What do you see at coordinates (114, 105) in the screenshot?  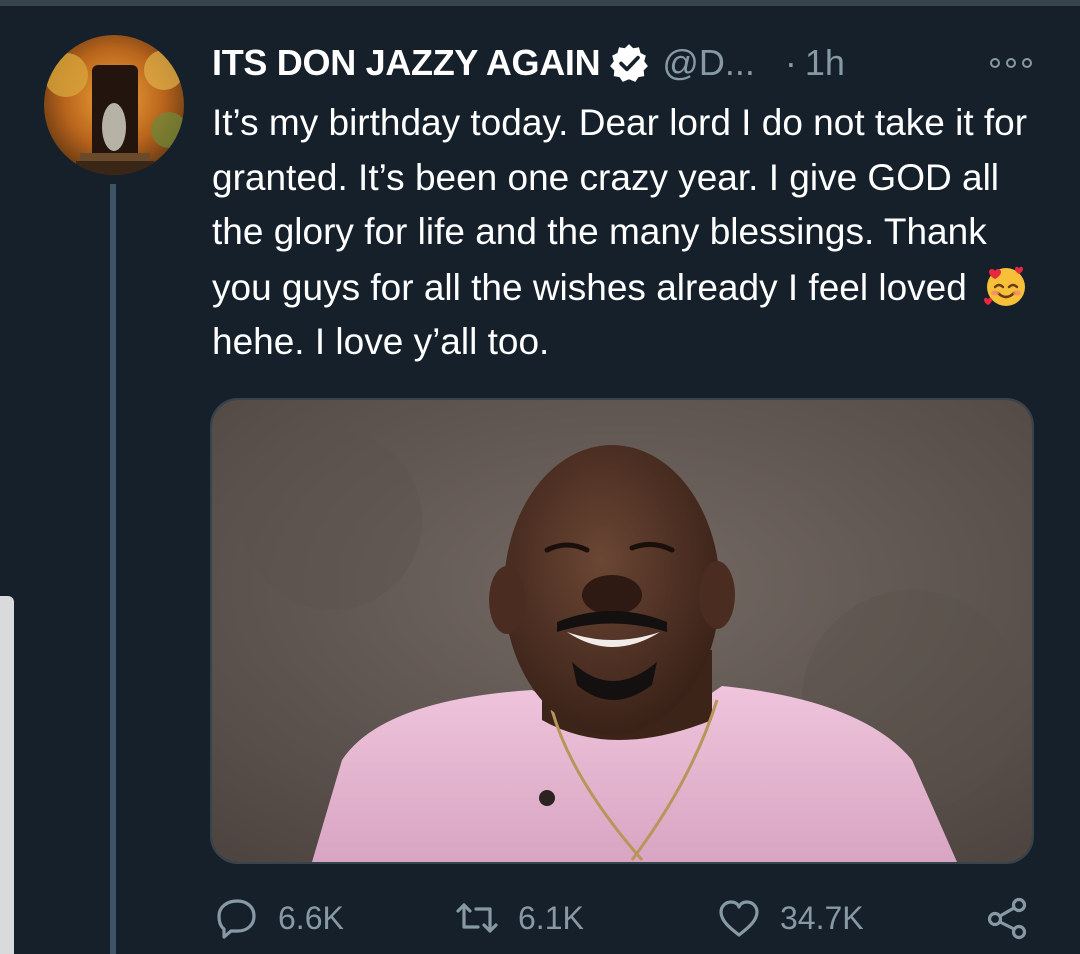 I see `avatar` at bounding box center [114, 105].